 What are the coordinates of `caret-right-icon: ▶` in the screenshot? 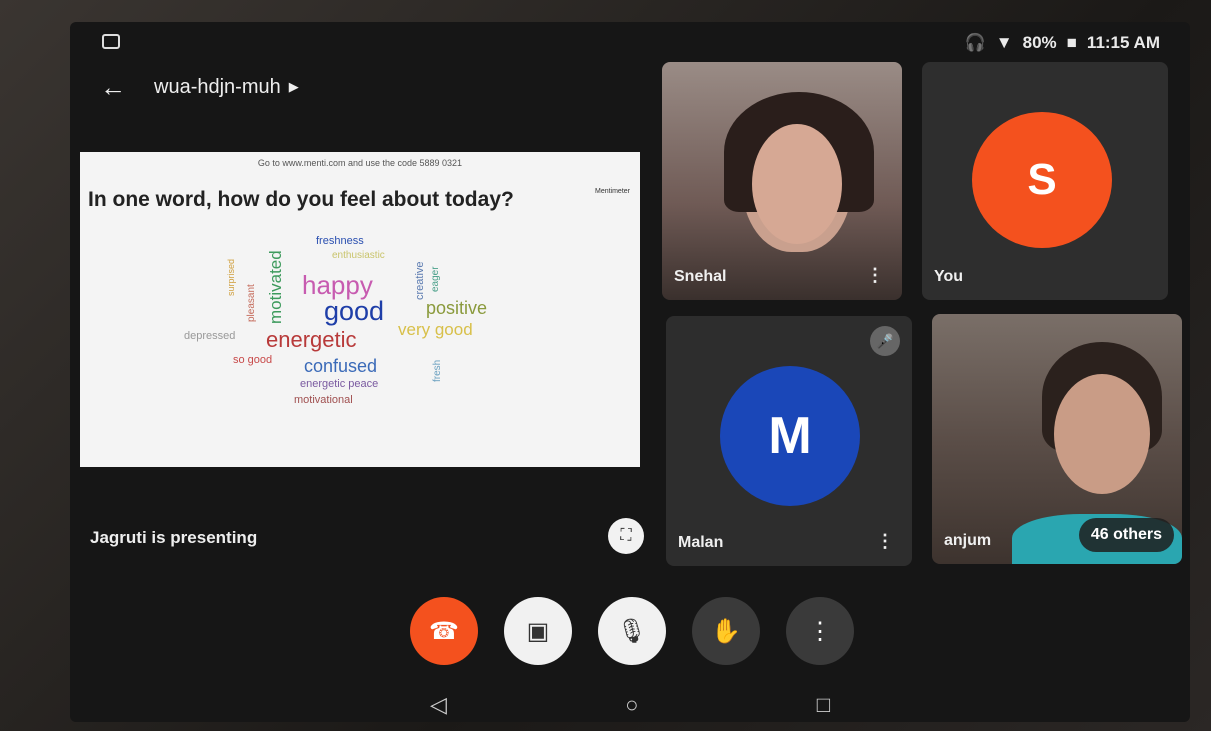 It's located at (294, 87).